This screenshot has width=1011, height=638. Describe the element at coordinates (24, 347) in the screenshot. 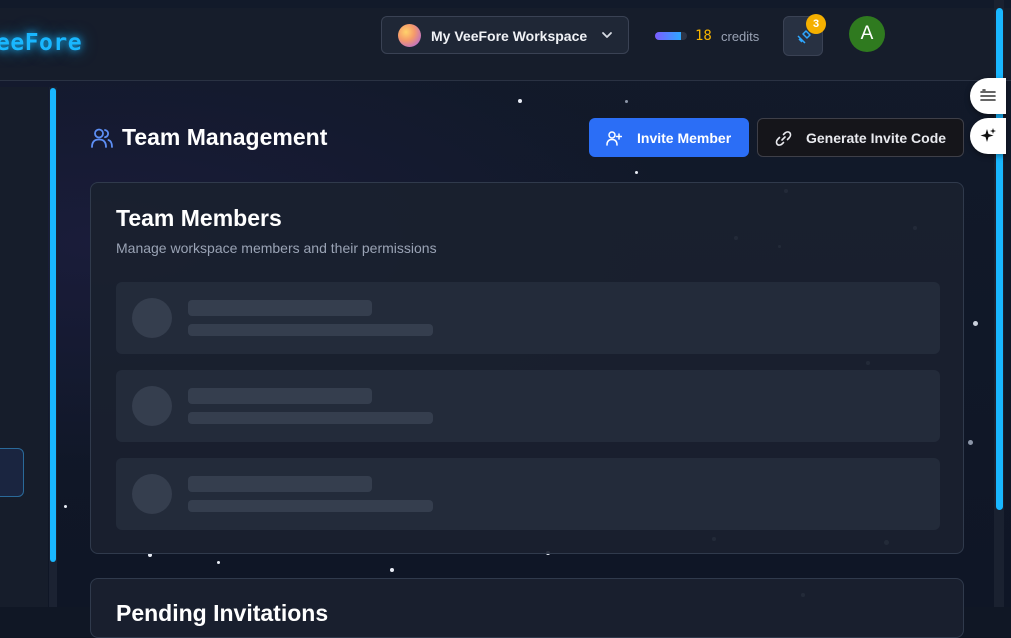

I see `sidebar` at that location.